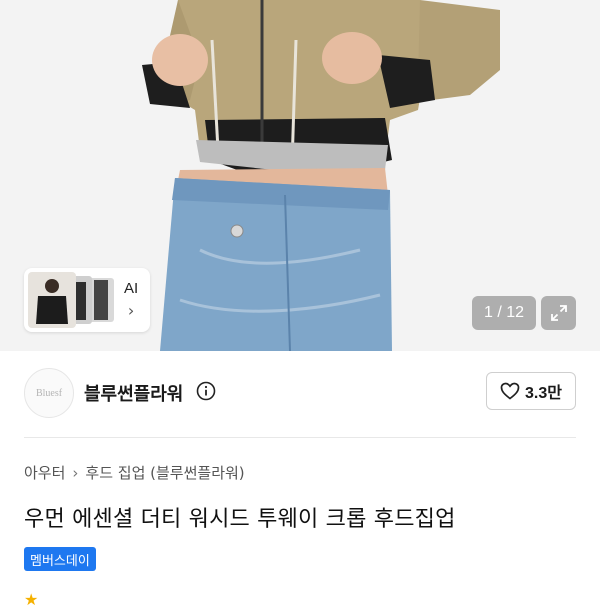 This screenshot has height=609, width=600. Describe the element at coordinates (300, 437) in the screenshot. I see `divider` at that location.